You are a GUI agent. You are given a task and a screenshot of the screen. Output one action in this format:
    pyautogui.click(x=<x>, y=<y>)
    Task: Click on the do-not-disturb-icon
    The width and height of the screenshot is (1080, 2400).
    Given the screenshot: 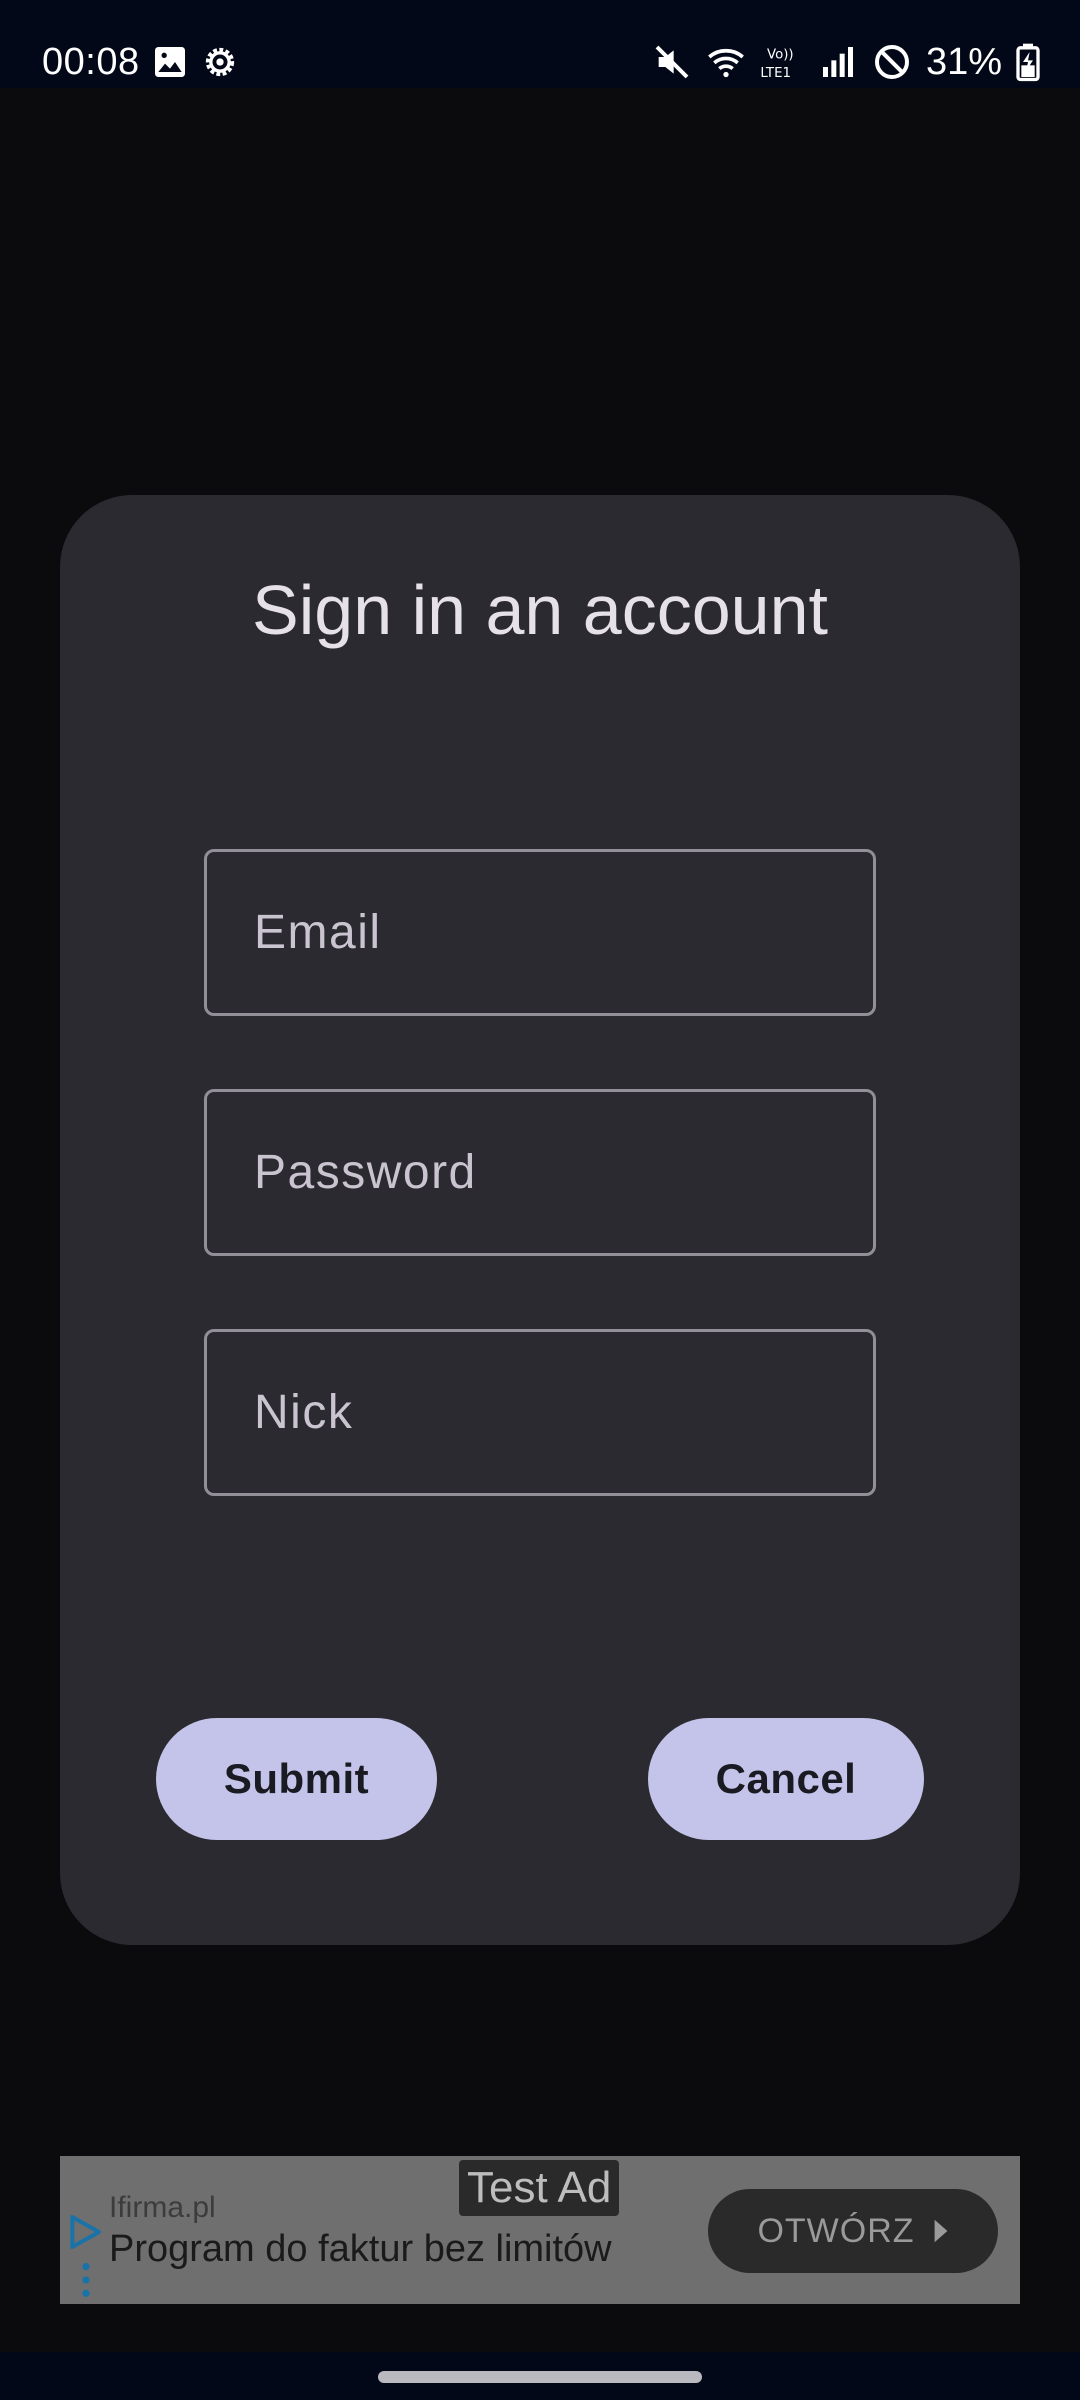 What is the action you would take?
    pyautogui.click(x=892, y=62)
    